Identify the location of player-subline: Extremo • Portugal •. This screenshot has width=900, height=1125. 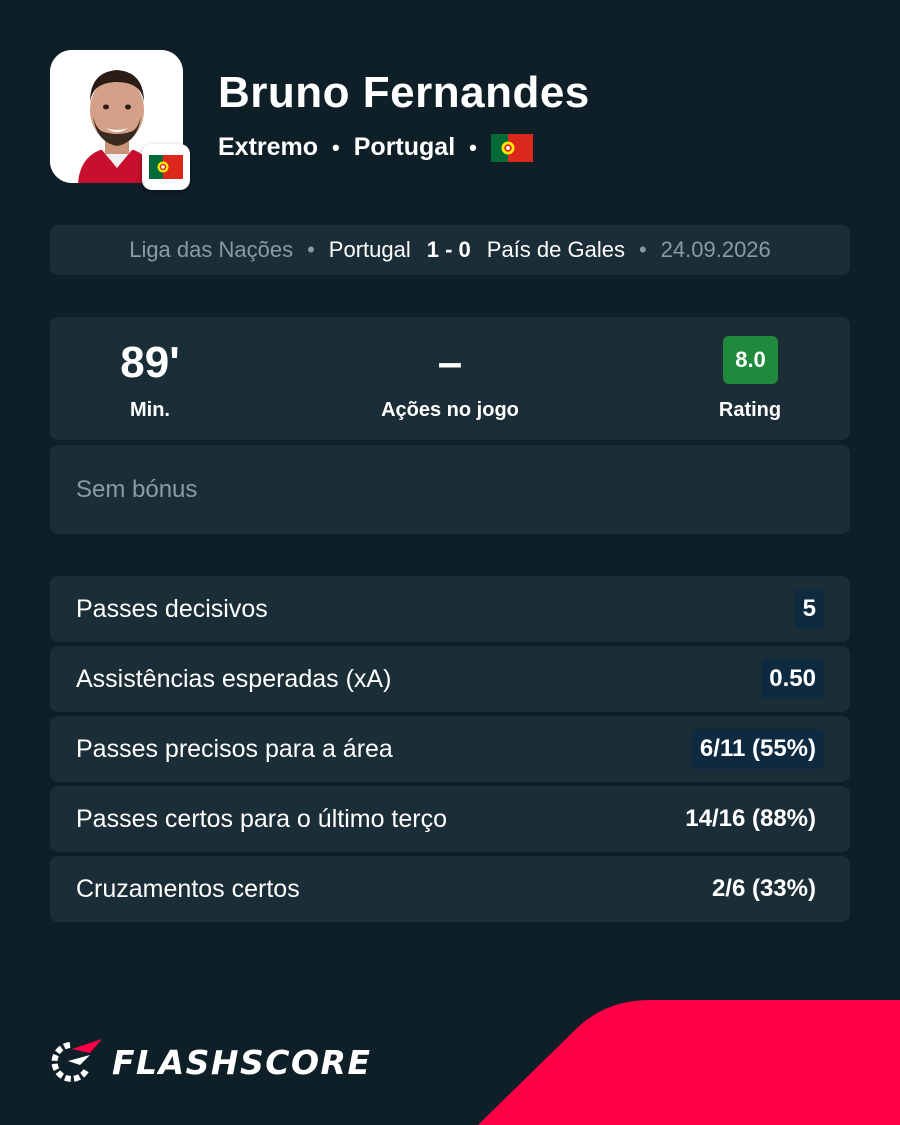
(375, 147).